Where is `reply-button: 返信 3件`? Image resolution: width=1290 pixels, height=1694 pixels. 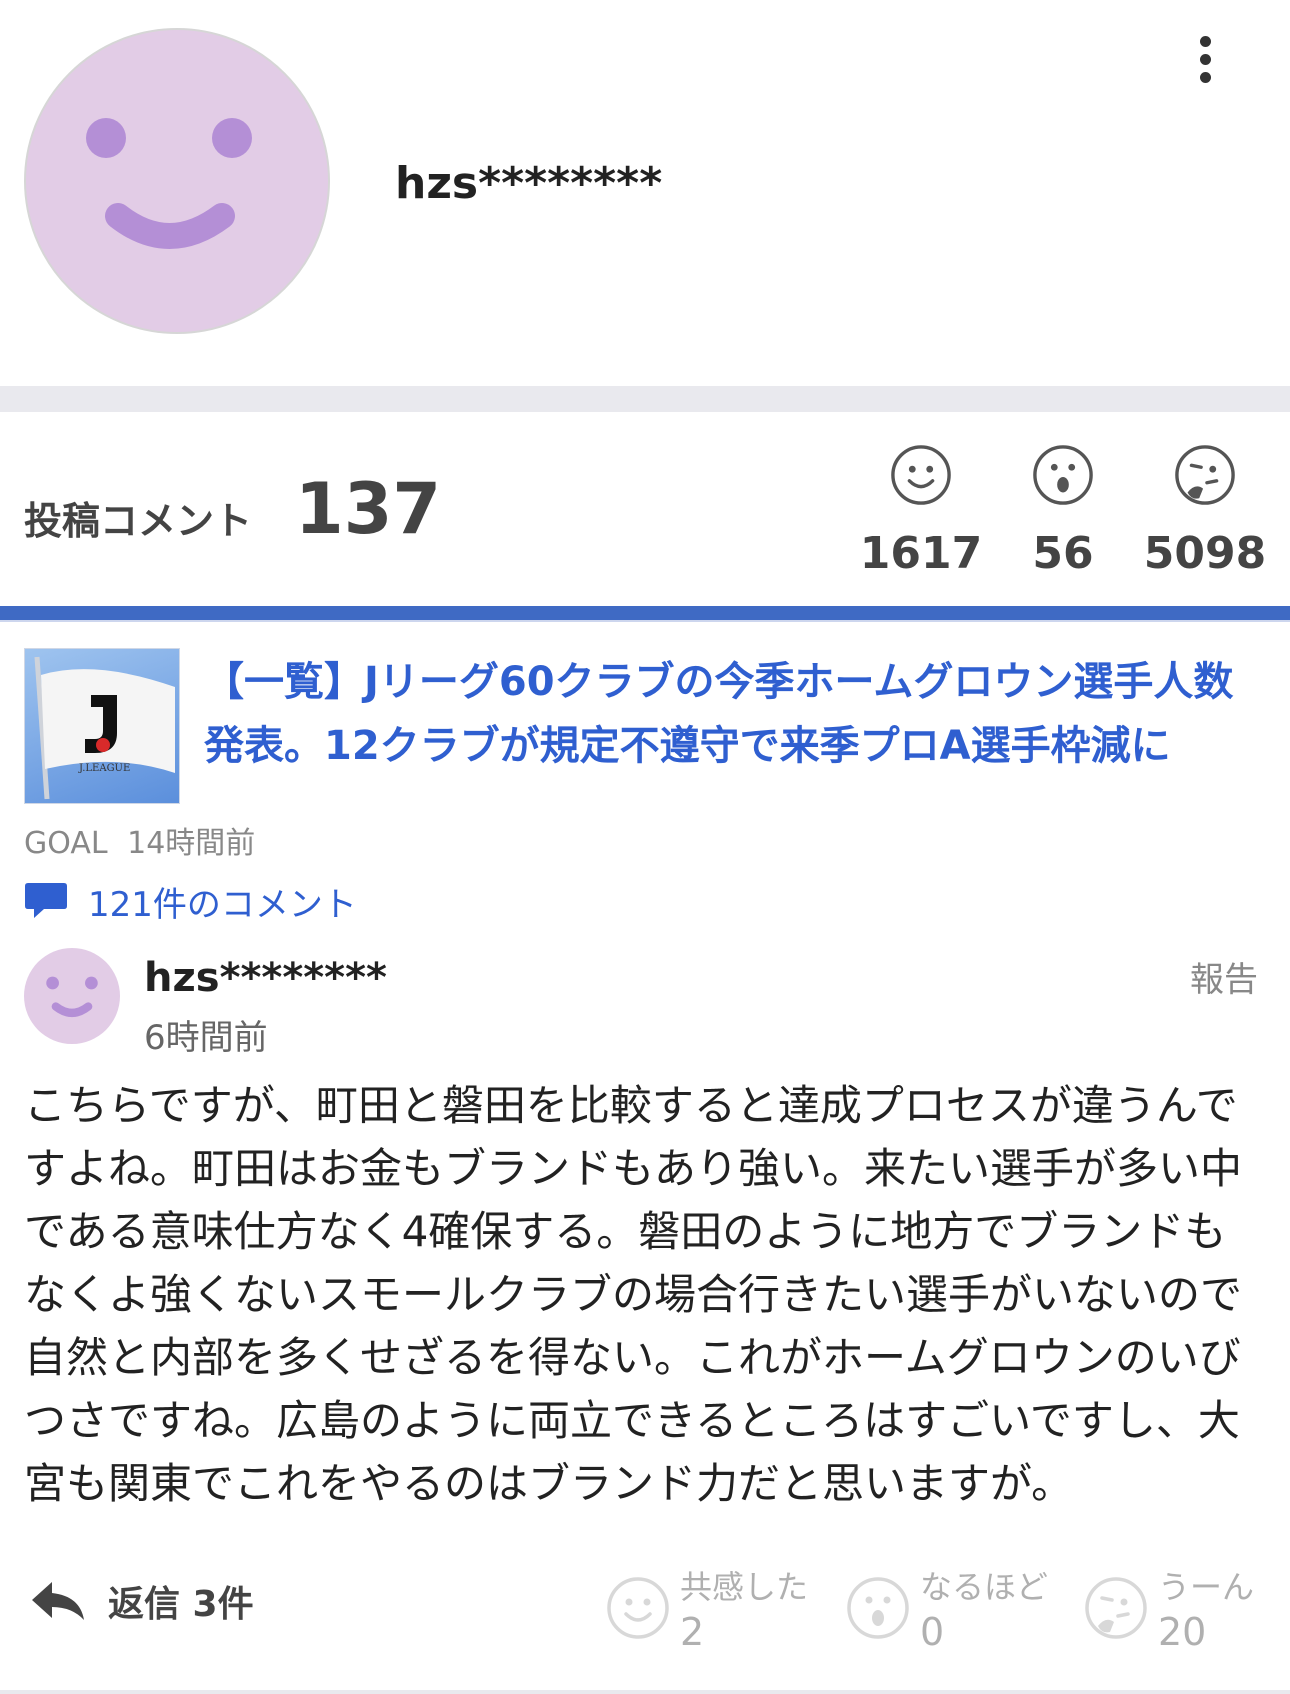 reply-button: 返信 3件 is located at coordinates (142, 1601).